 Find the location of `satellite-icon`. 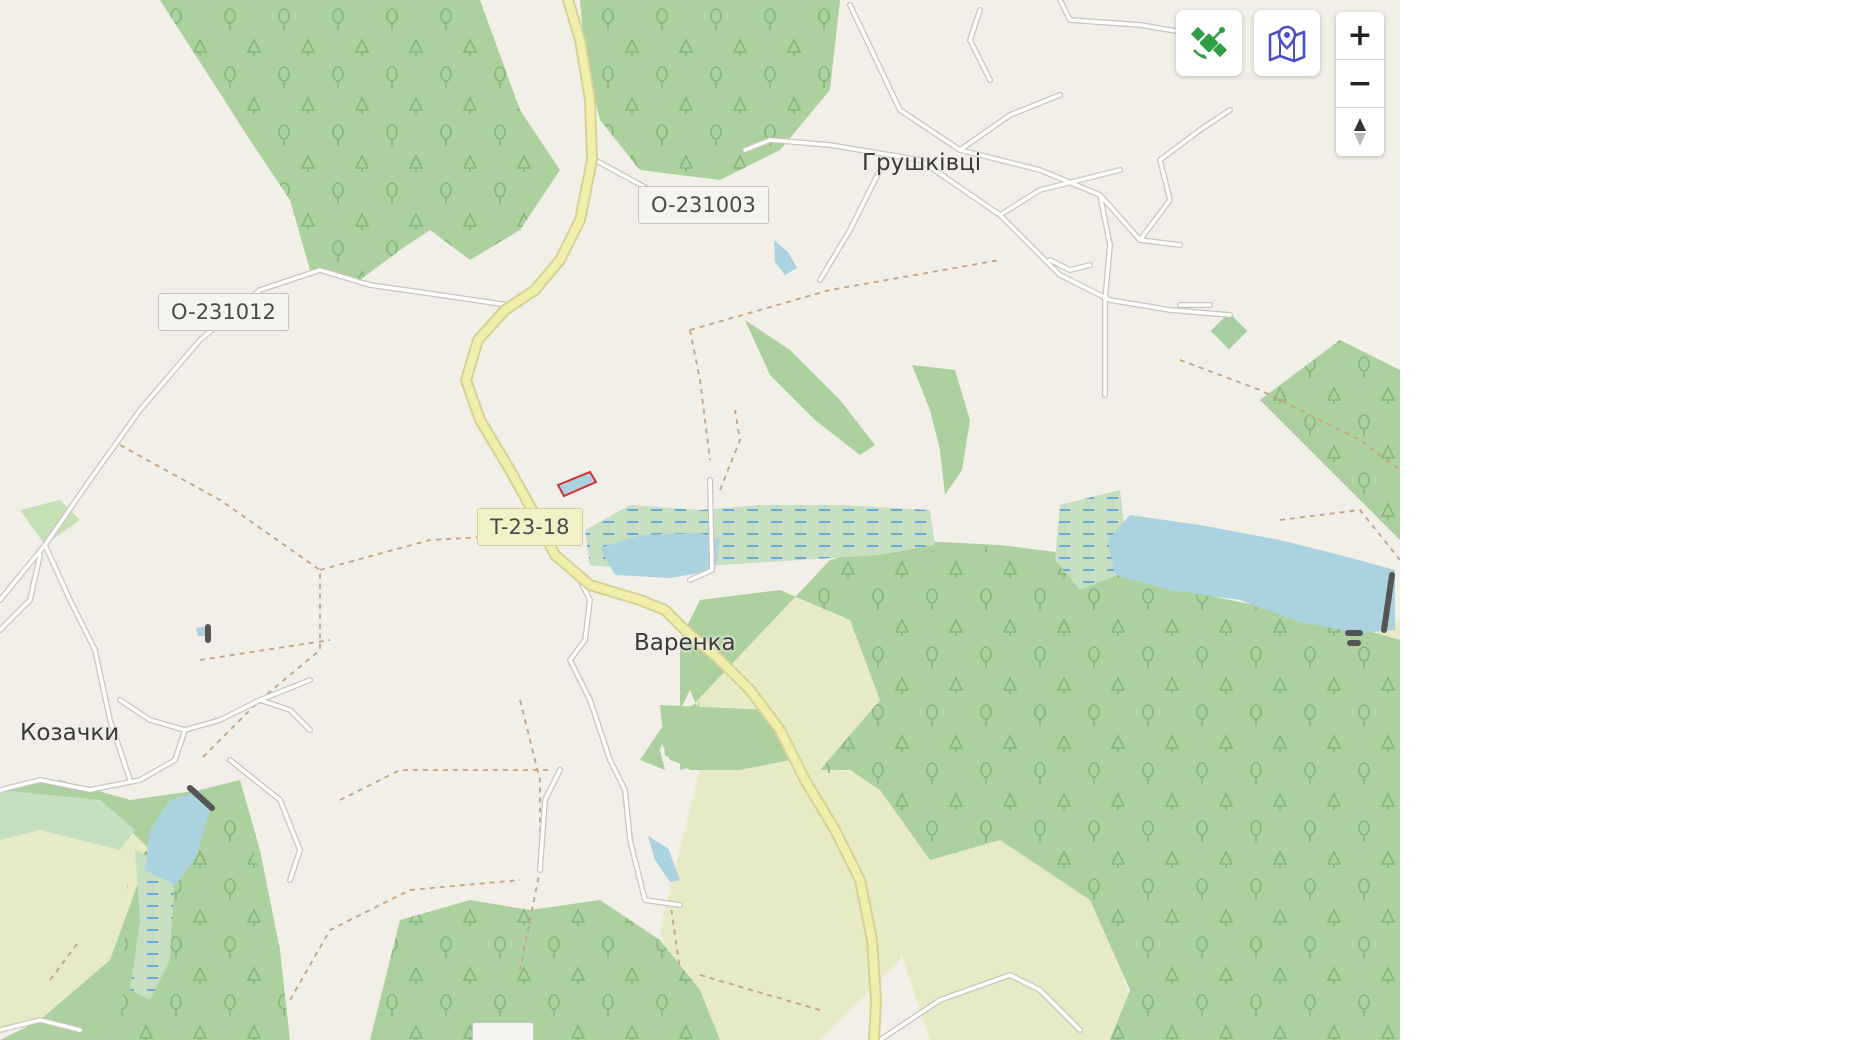

satellite-icon is located at coordinates (1209, 42).